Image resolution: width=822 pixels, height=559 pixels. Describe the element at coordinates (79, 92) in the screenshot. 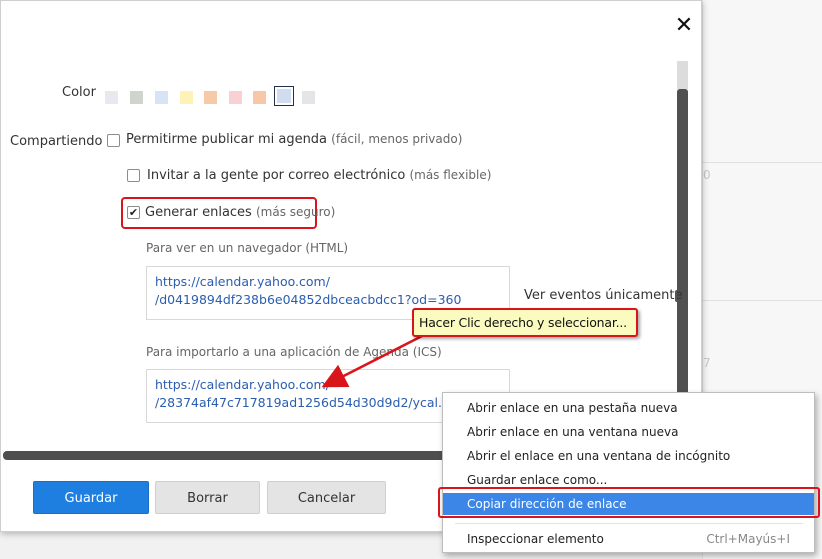

I see `color-label: Color` at that location.